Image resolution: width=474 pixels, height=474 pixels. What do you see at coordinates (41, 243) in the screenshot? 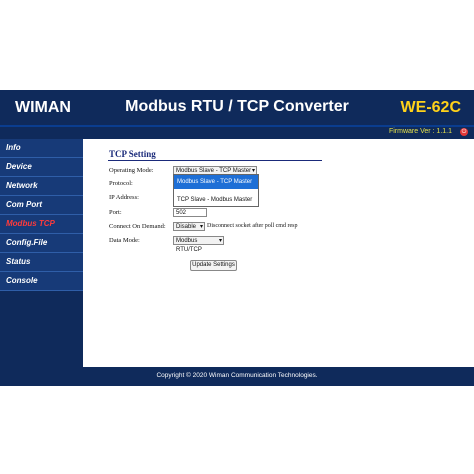
I see `sidebar-item-config-file: Config.File` at bounding box center [41, 243].